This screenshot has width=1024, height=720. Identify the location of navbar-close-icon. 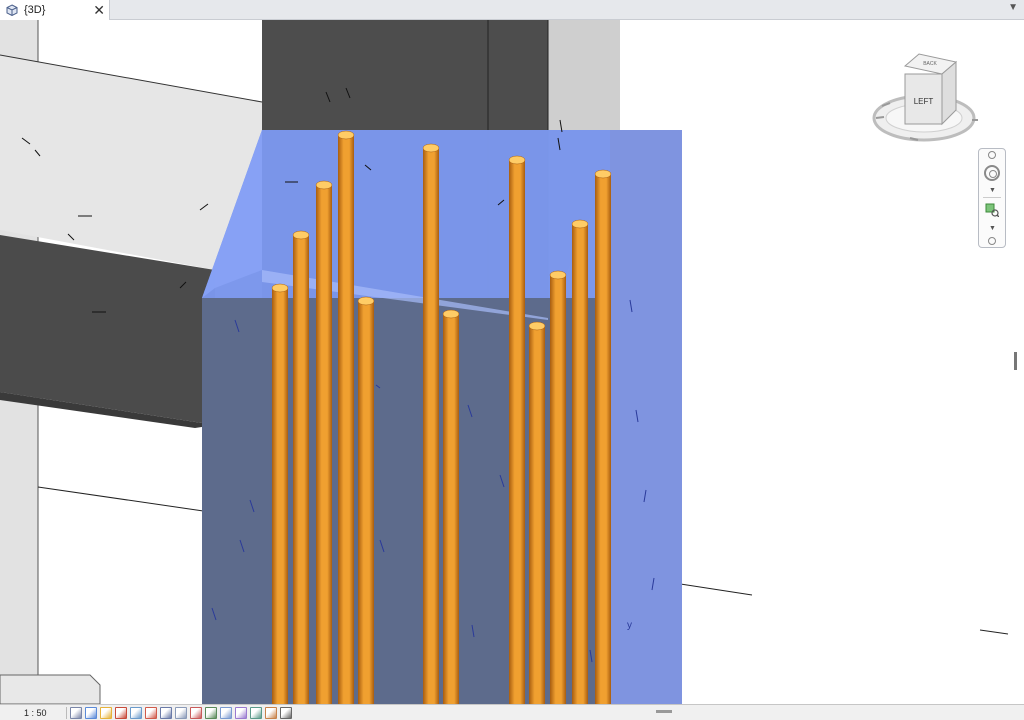
(992, 155).